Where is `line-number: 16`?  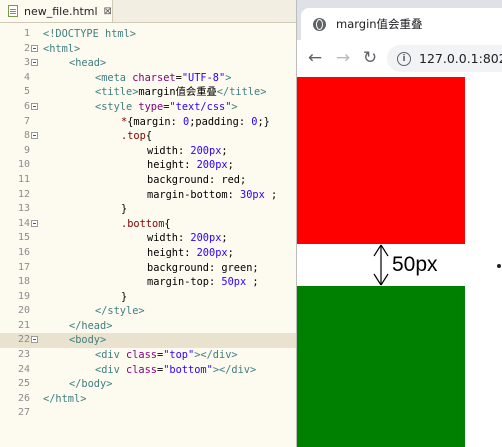 line-number: 16 is located at coordinates (23, 252).